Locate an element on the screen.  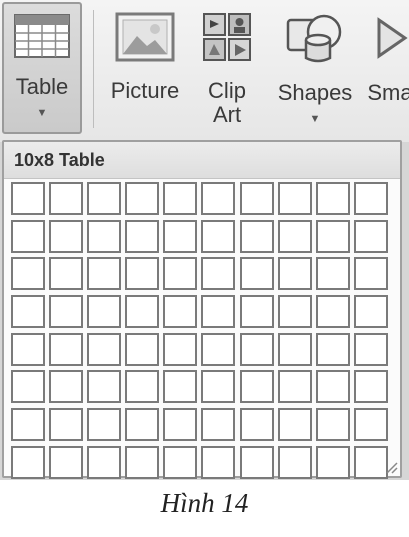
picture-icon is located at coordinates (145, 39).